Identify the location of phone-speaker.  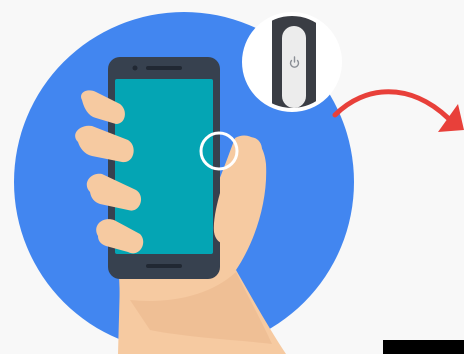
(164, 266).